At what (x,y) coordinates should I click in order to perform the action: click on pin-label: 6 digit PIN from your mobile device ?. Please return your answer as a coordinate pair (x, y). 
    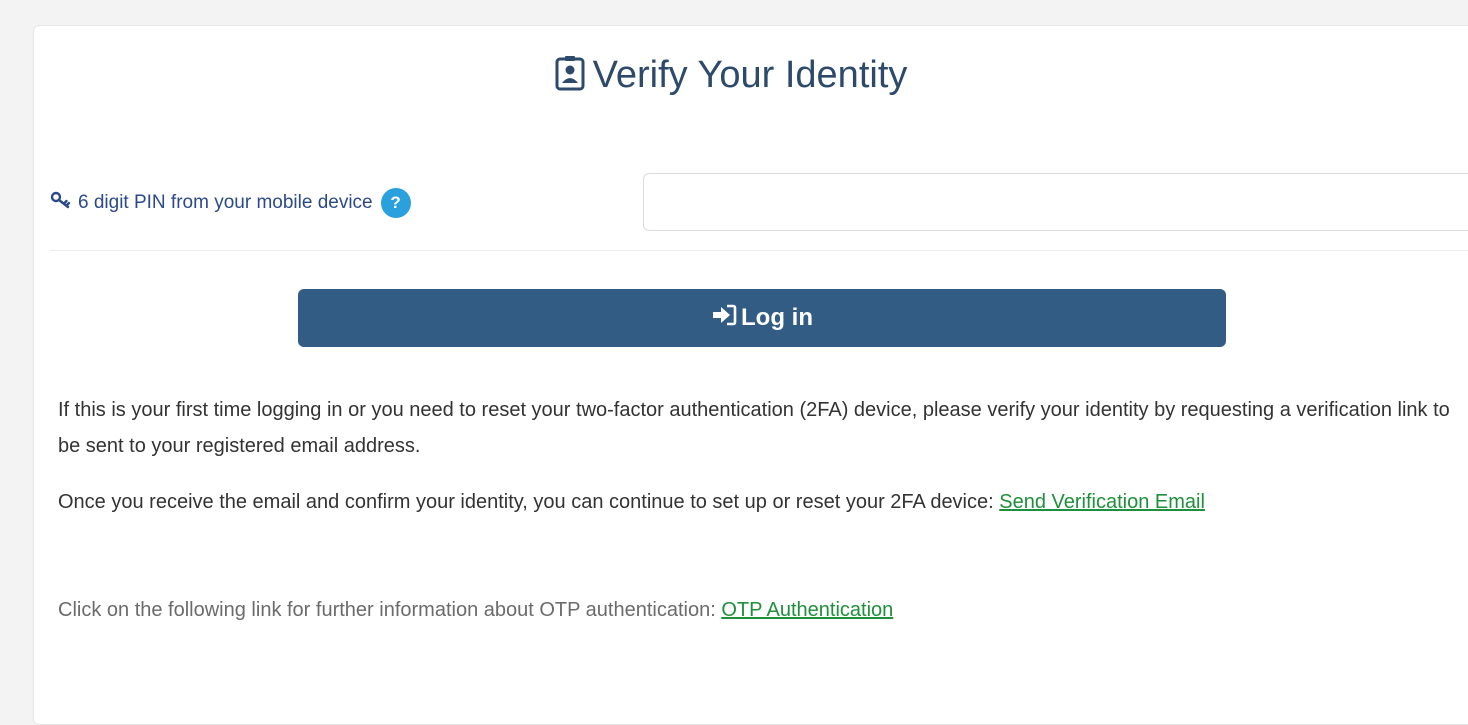
    Looking at the image, I should click on (230, 203).